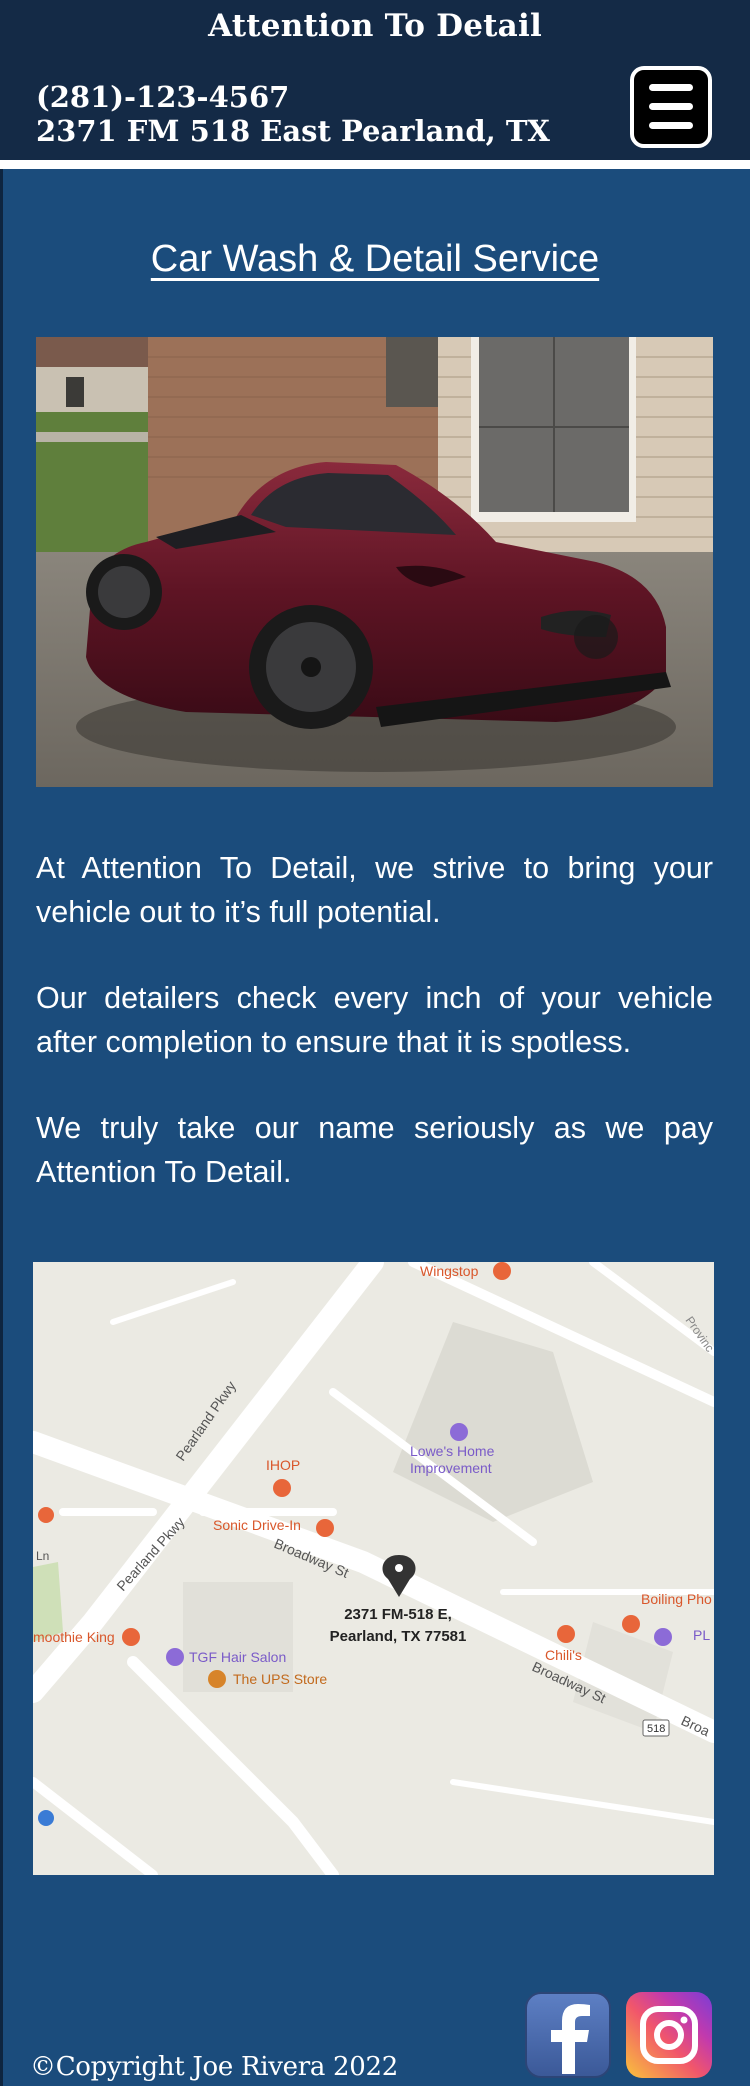 The image size is (750, 2086). I want to click on map-label-chilis: Chili's, so click(563, 1655).